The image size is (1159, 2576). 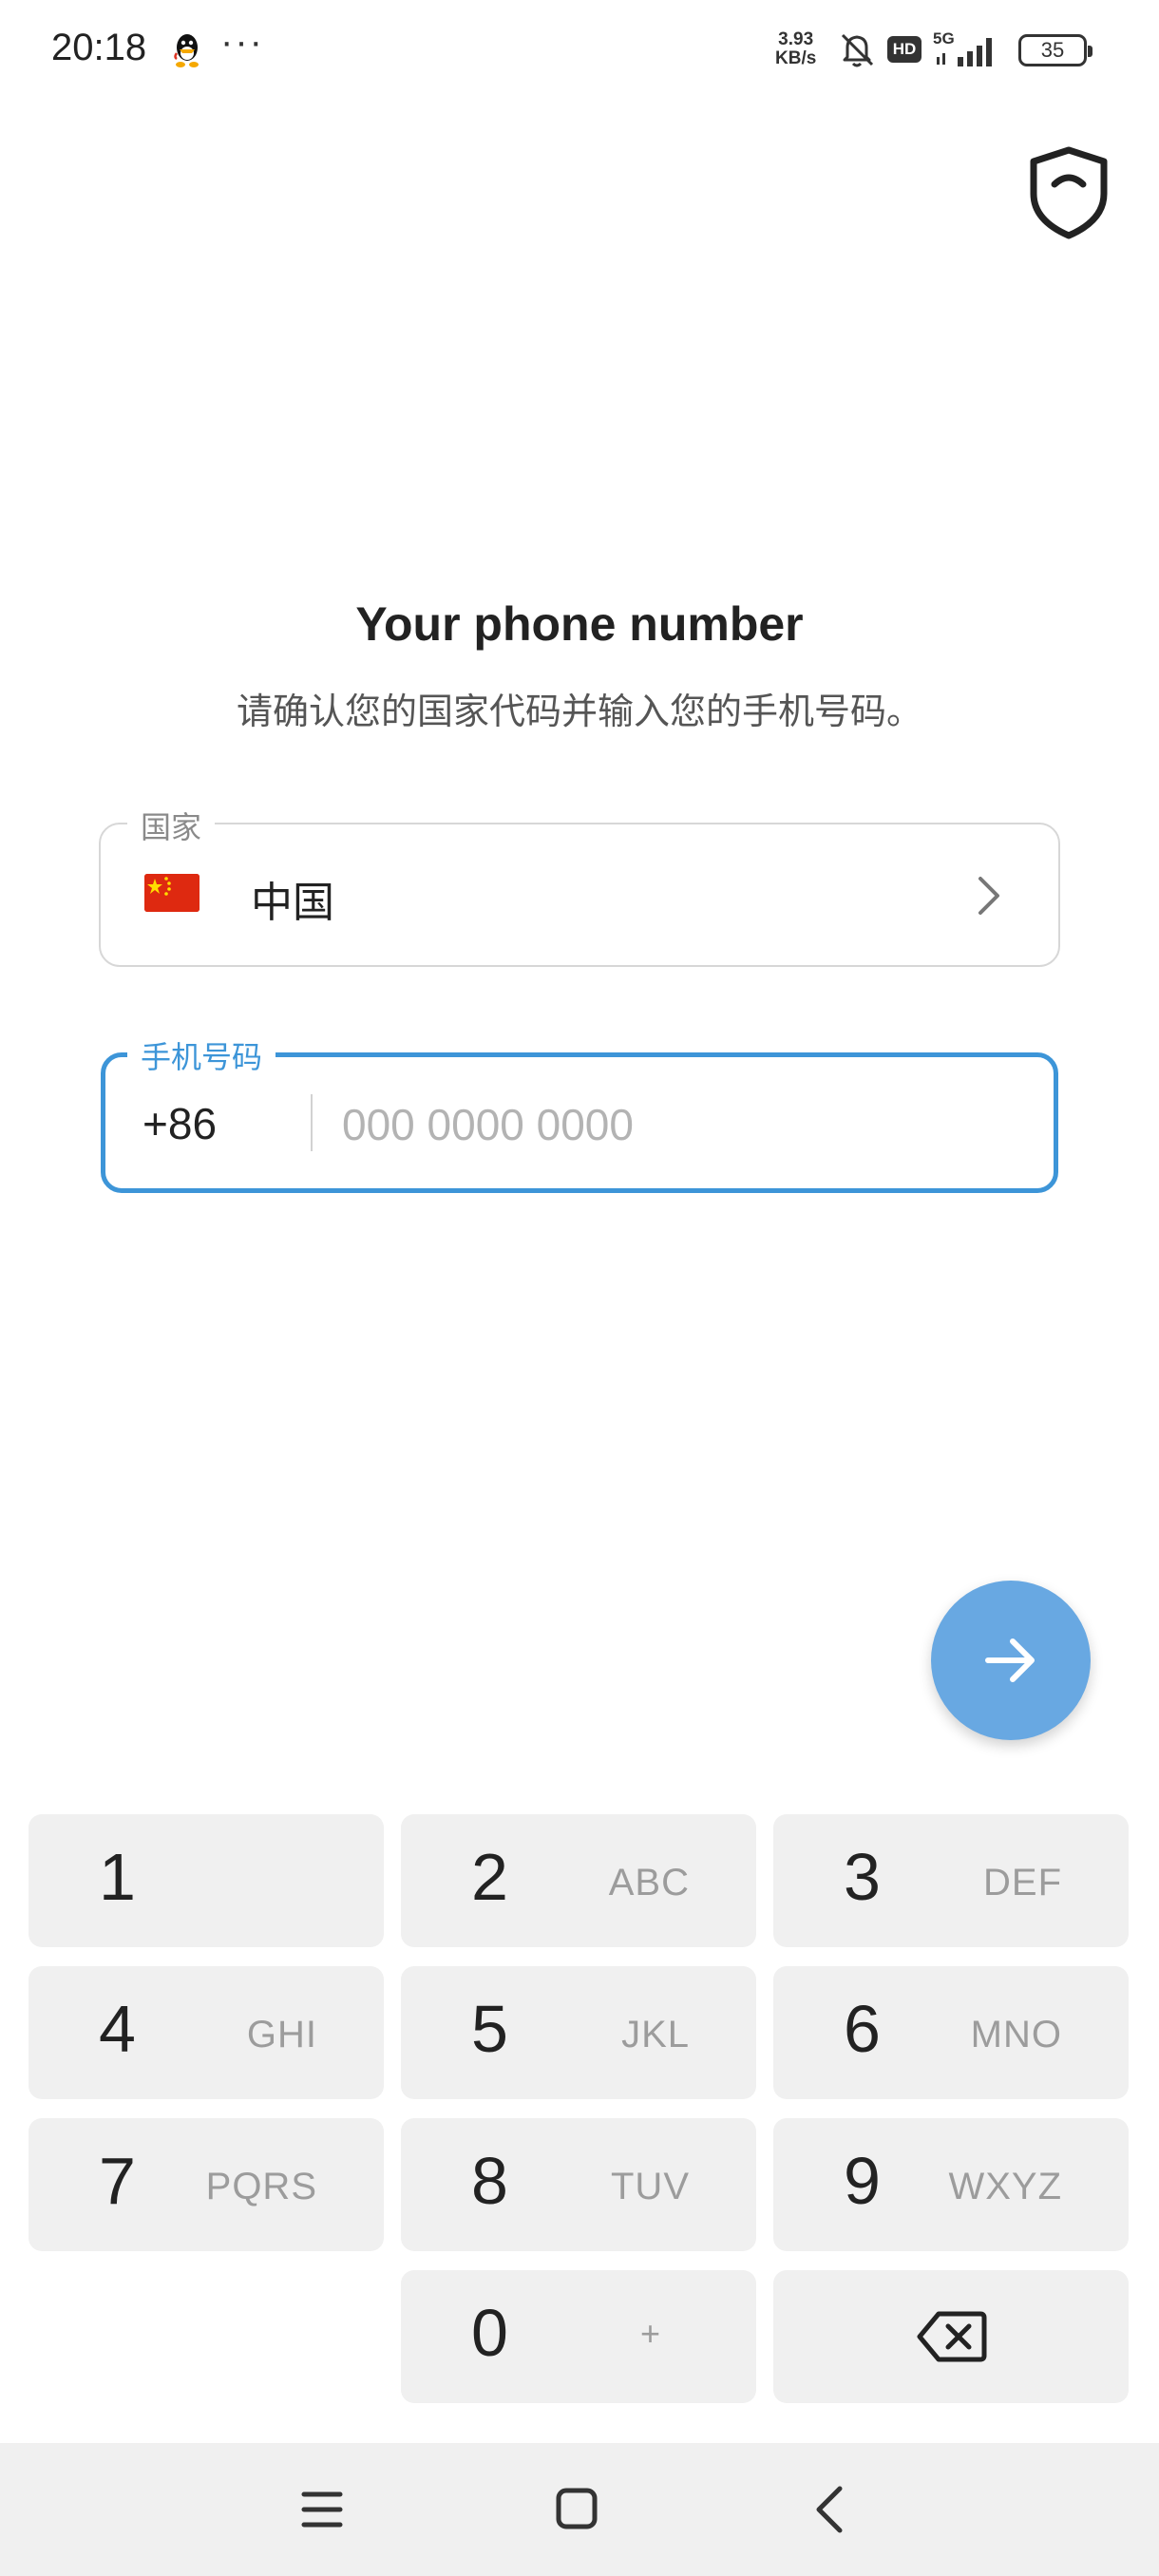 I want to click on key-digit: 9, so click(x=862, y=2181).